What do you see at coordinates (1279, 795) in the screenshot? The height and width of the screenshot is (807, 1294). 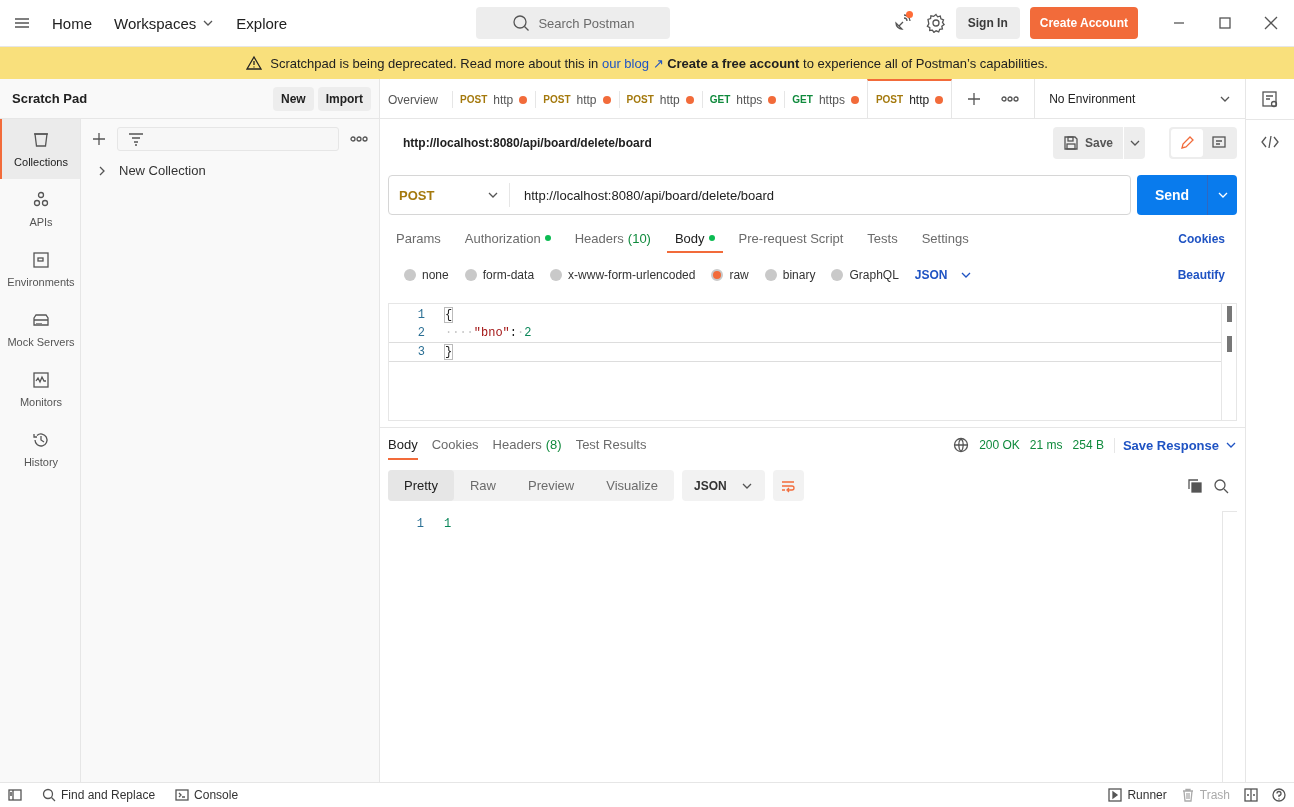 I see `help-icon` at bounding box center [1279, 795].